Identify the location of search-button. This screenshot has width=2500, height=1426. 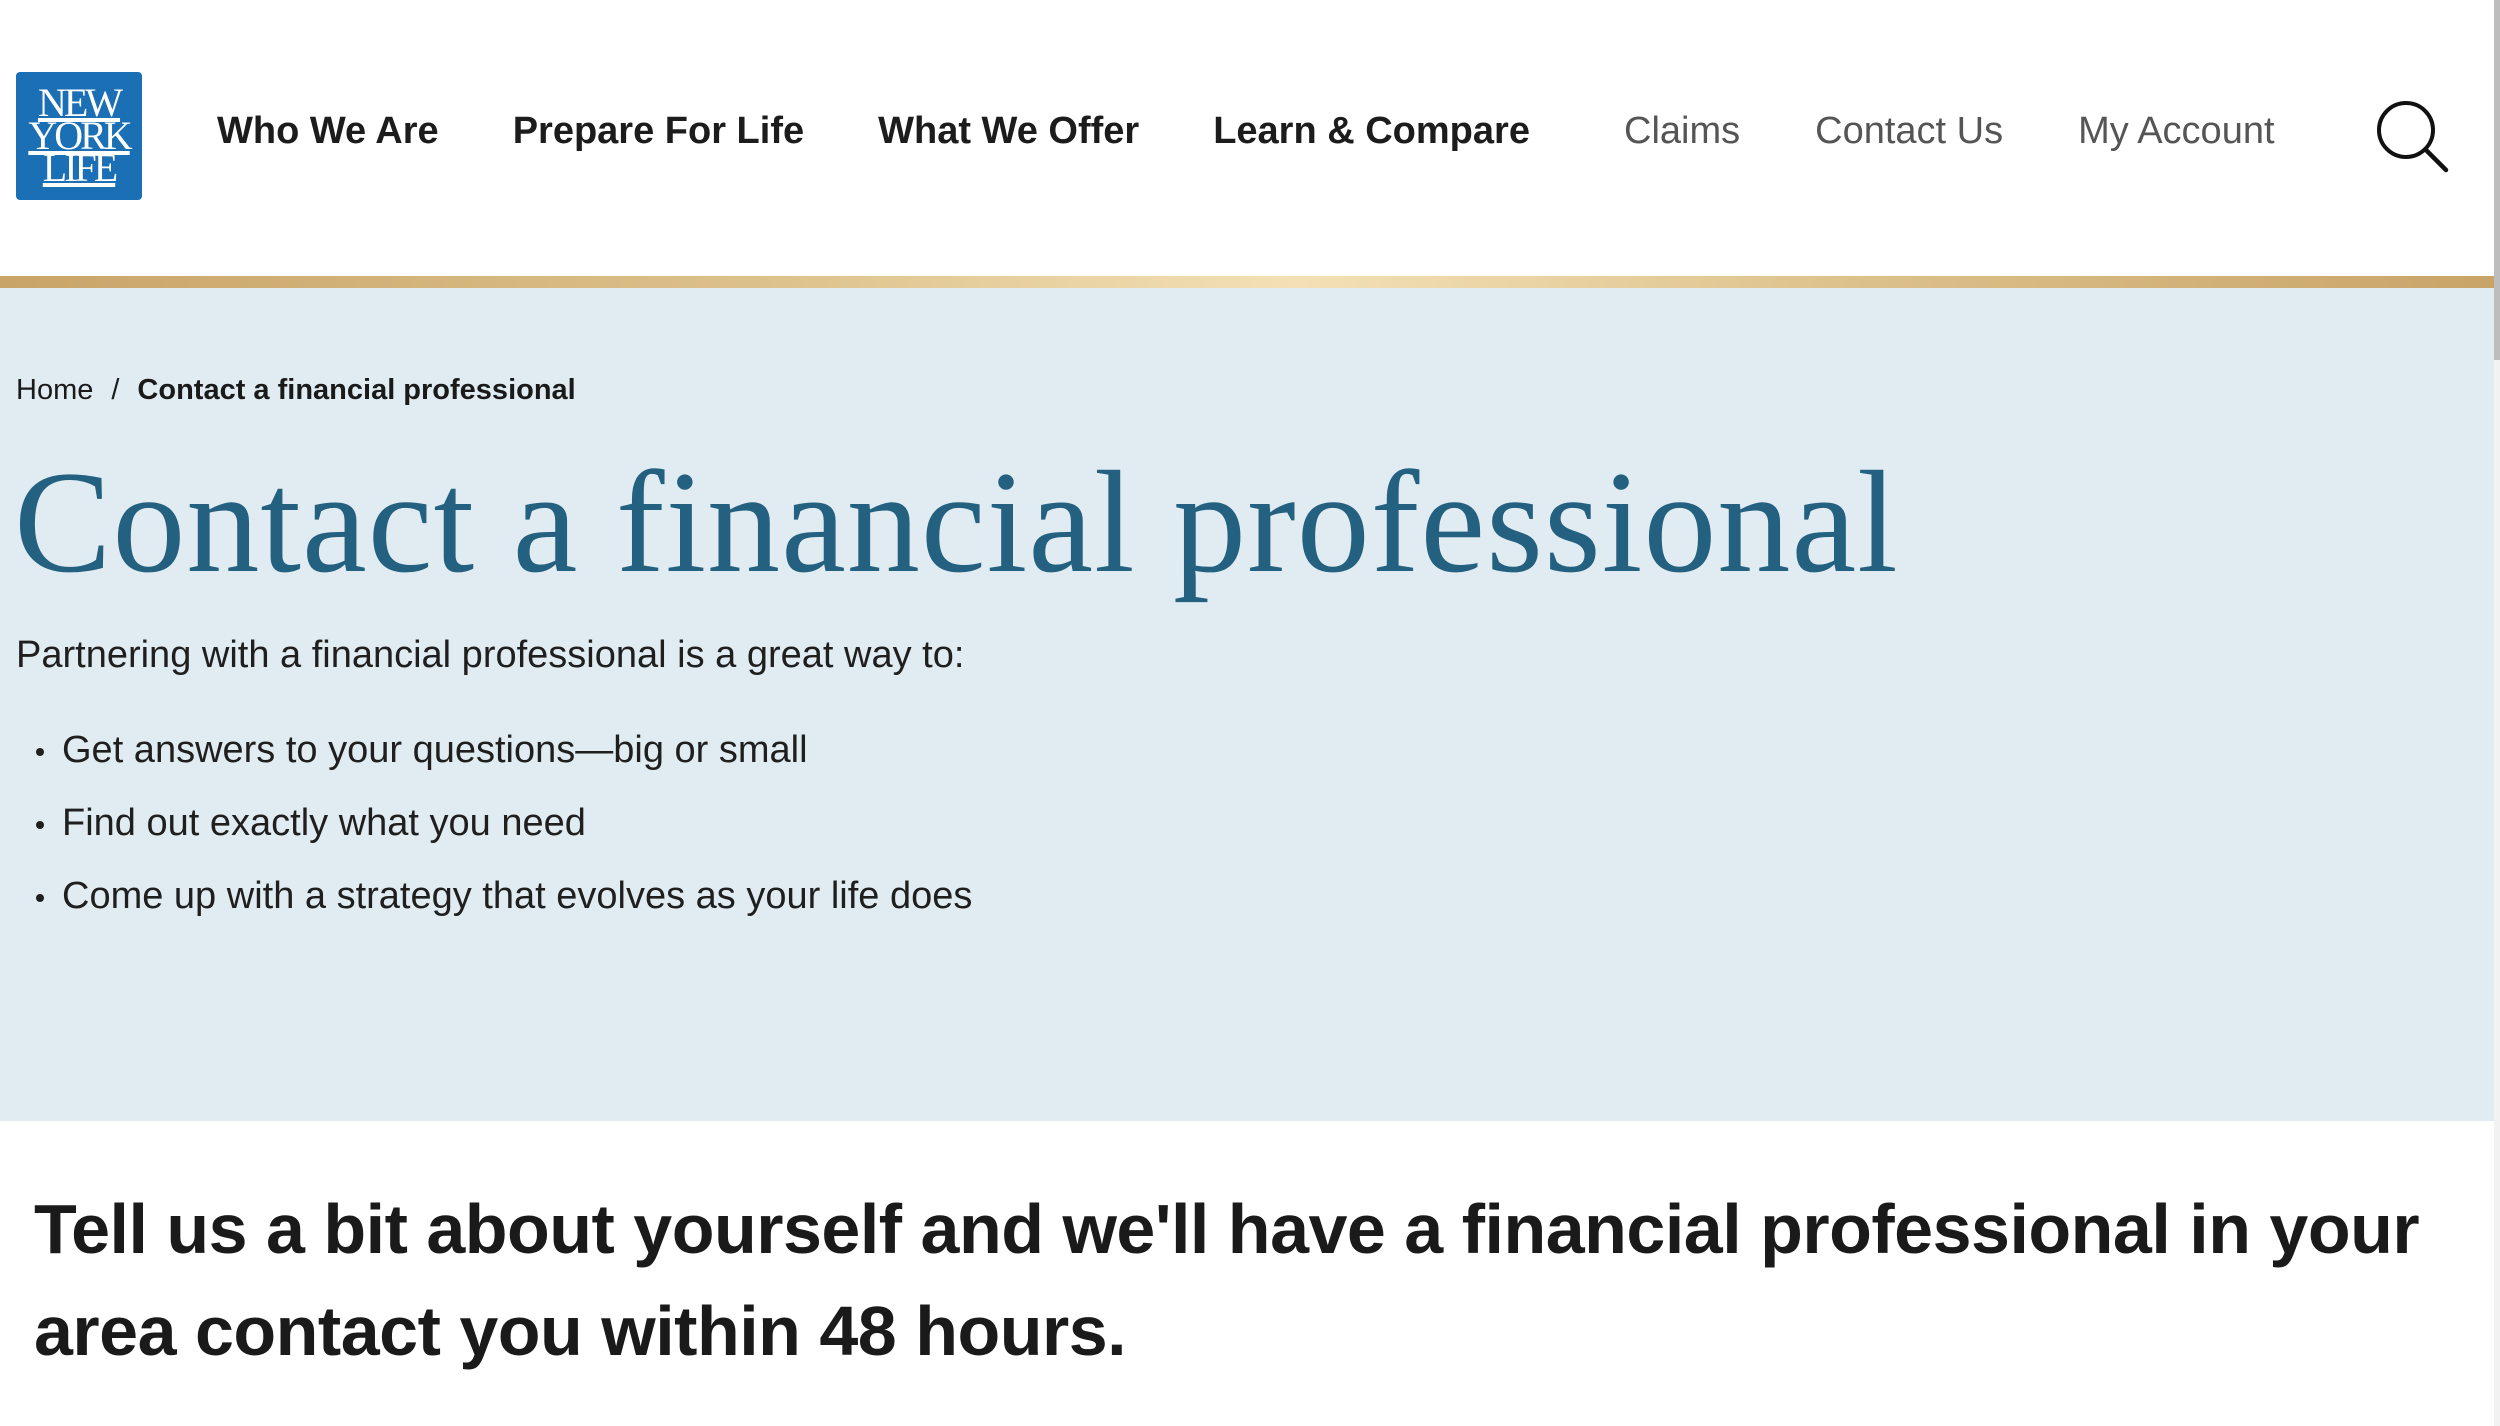
(2412, 136).